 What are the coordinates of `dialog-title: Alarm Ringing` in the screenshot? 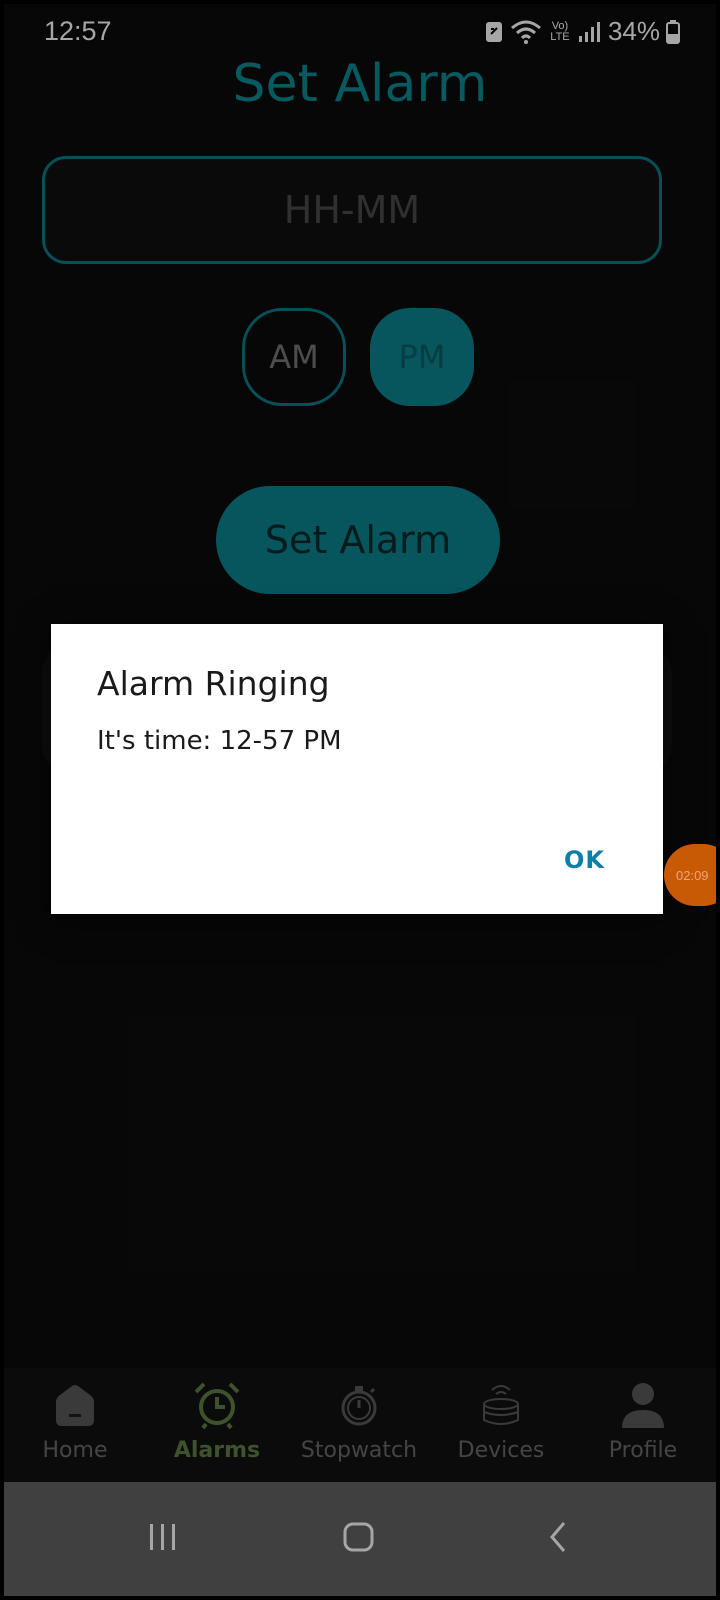 It's located at (213, 683).